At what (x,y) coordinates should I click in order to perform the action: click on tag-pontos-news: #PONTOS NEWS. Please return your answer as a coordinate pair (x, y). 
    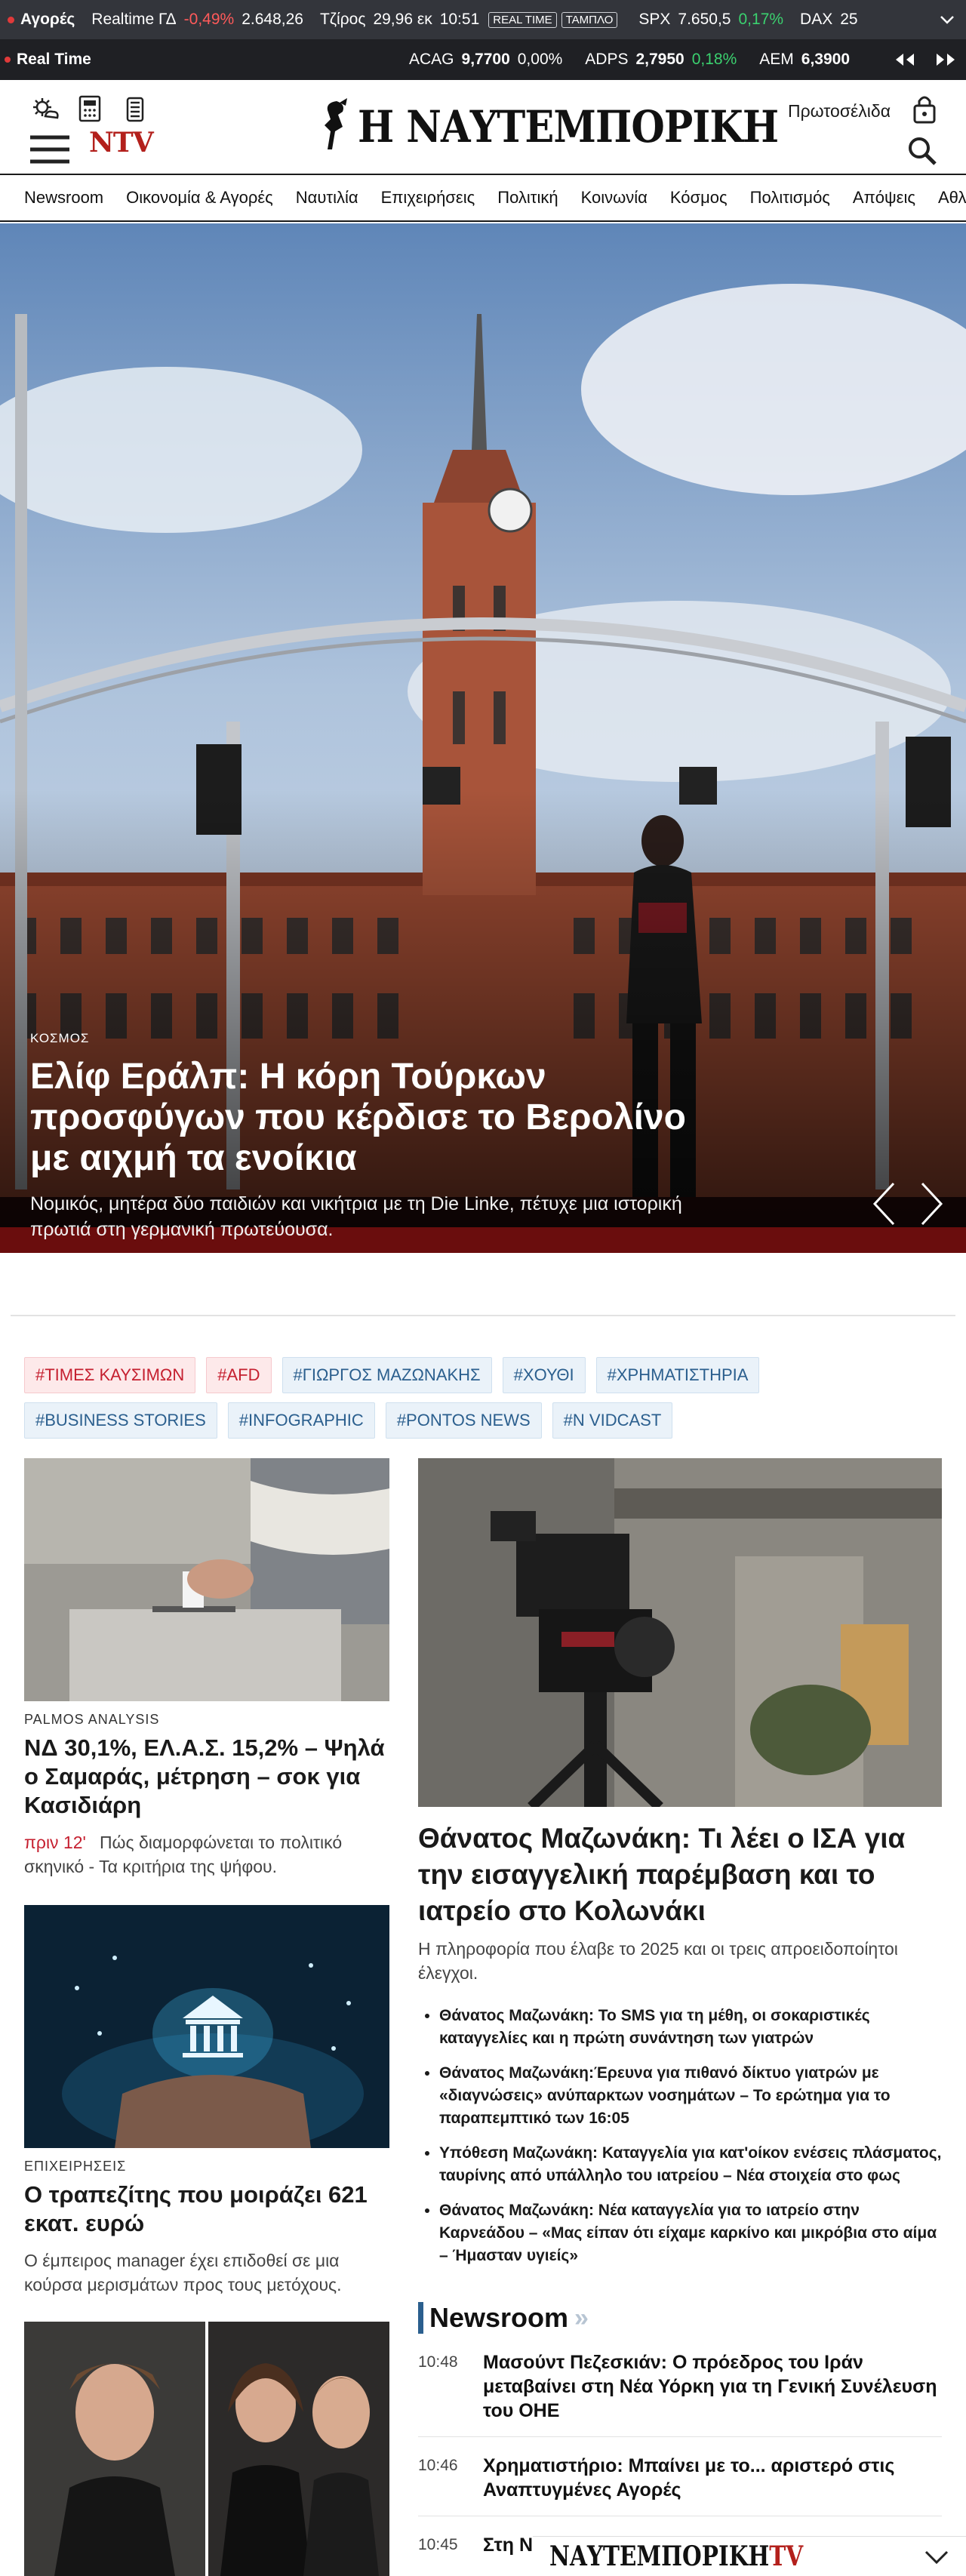
    Looking at the image, I should click on (463, 1420).